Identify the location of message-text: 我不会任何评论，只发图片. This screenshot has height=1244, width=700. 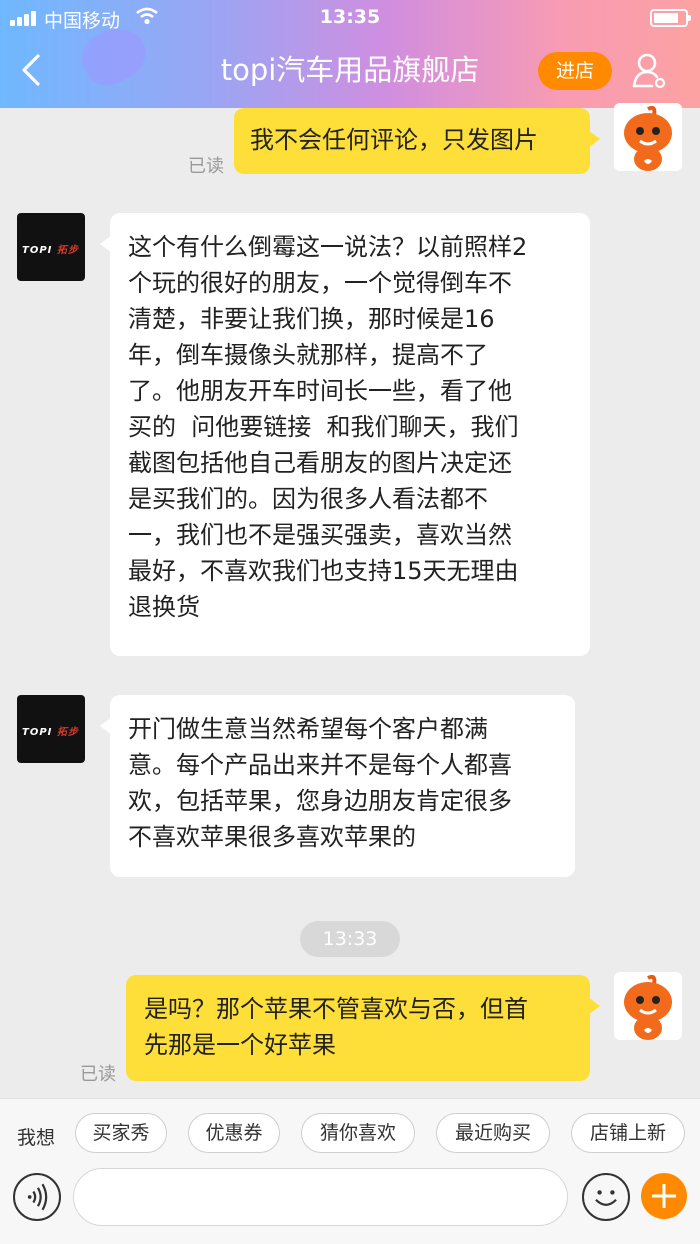
(394, 140).